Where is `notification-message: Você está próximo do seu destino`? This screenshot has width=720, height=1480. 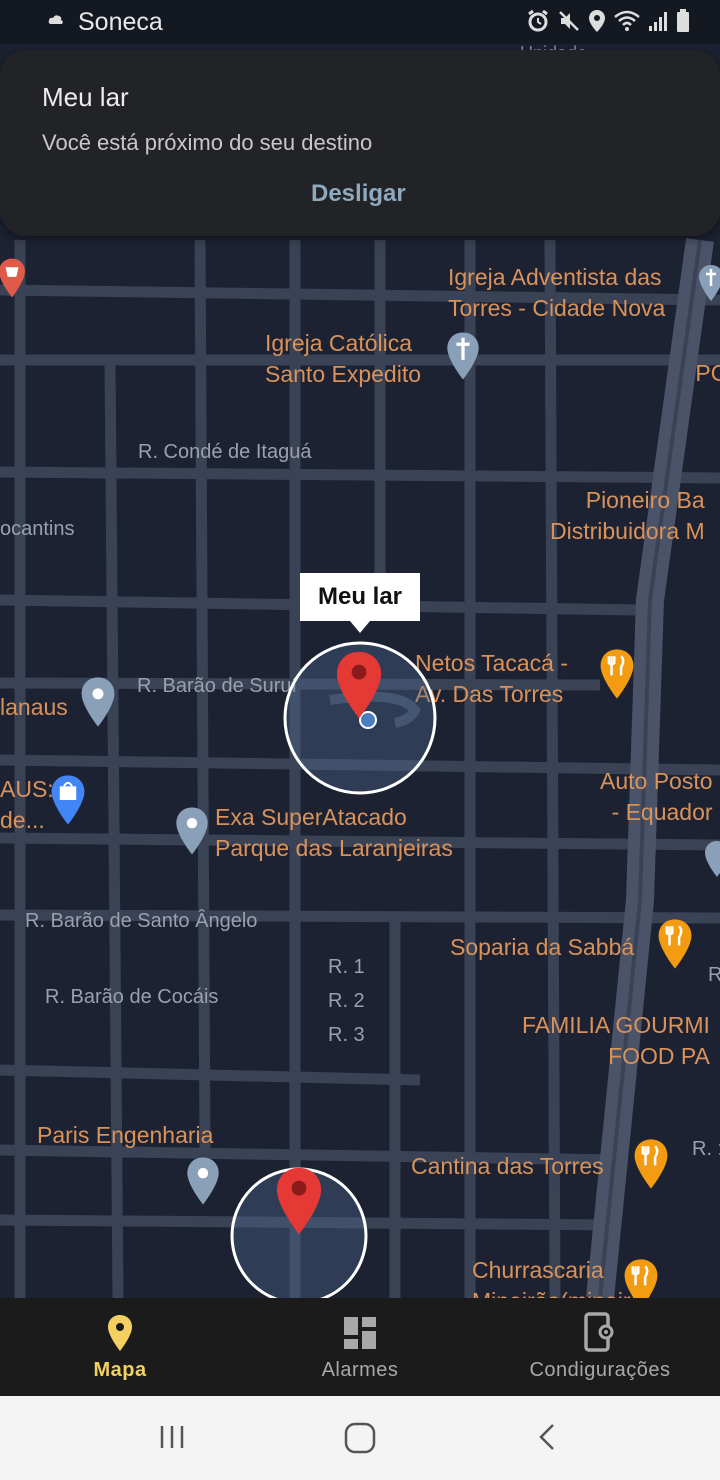 notification-message: Você está próximo do seu destino is located at coordinates (207, 142).